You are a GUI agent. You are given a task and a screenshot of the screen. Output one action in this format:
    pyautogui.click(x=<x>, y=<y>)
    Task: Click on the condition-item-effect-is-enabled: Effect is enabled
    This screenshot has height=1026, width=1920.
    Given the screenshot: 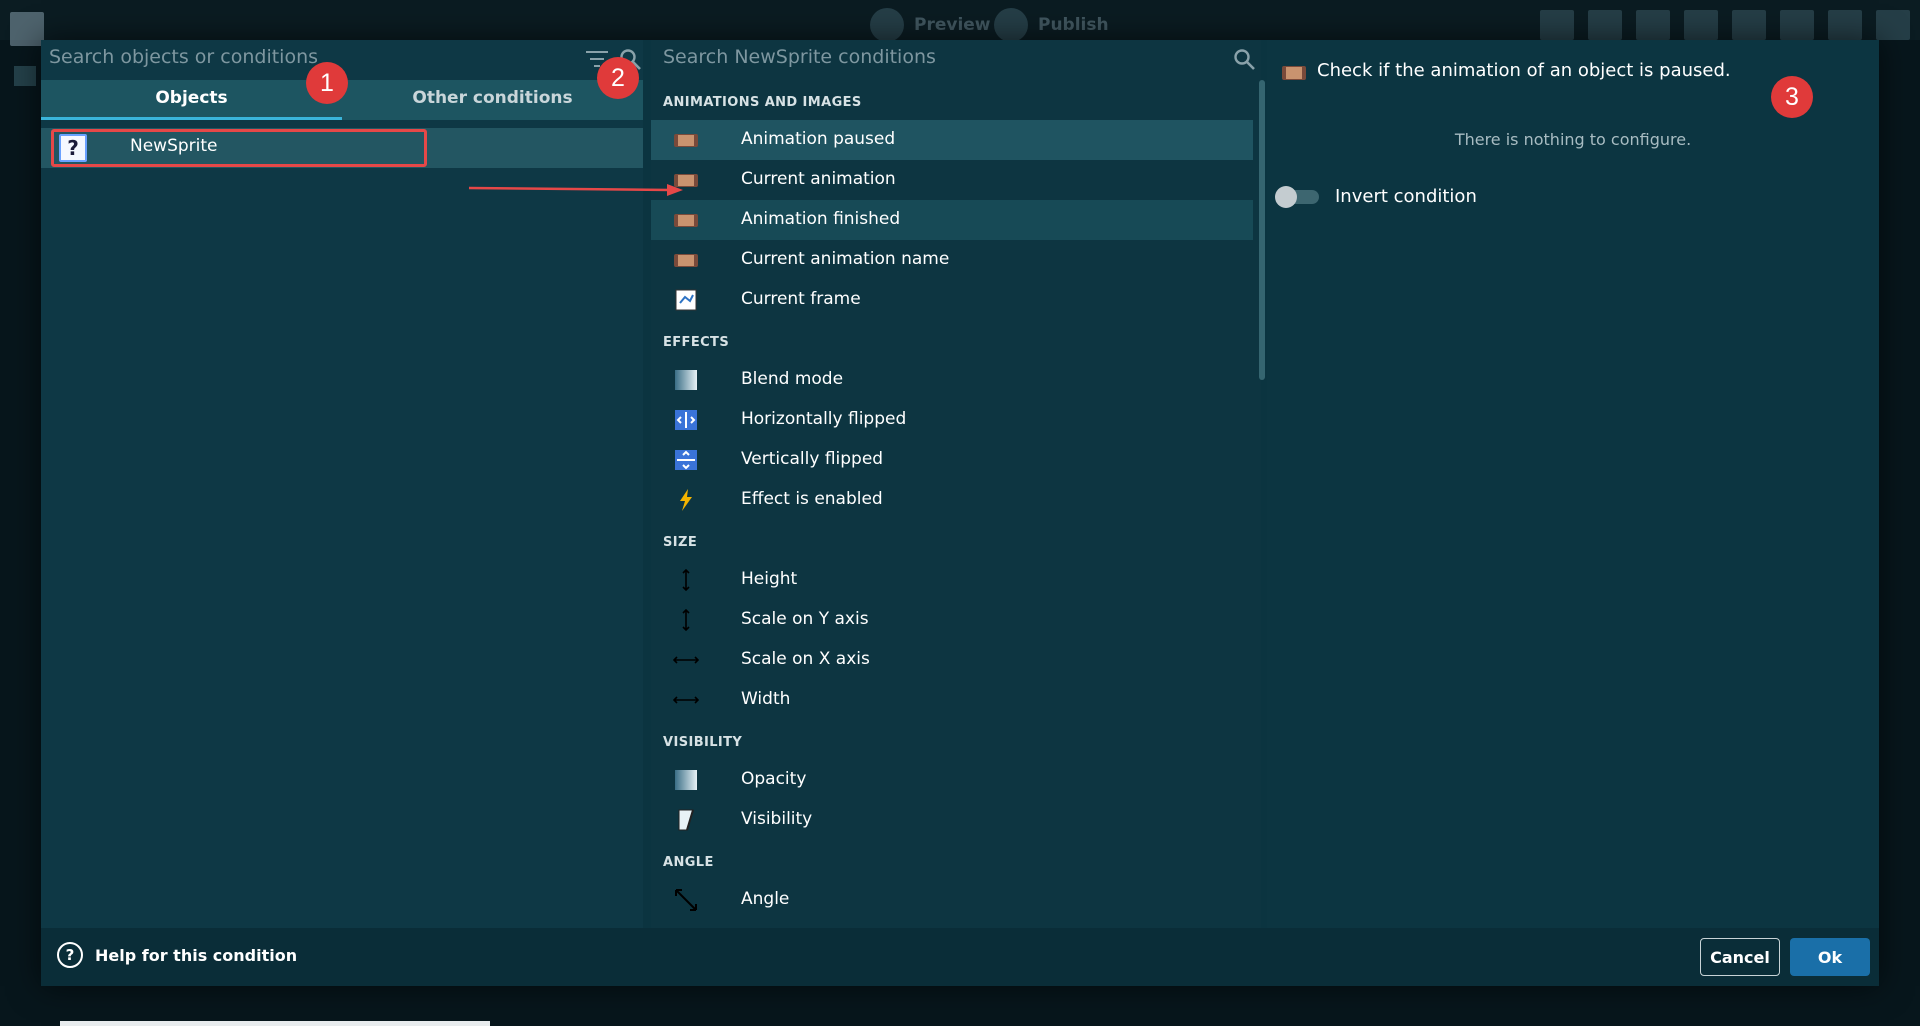 What is the action you would take?
    pyautogui.click(x=952, y=500)
    